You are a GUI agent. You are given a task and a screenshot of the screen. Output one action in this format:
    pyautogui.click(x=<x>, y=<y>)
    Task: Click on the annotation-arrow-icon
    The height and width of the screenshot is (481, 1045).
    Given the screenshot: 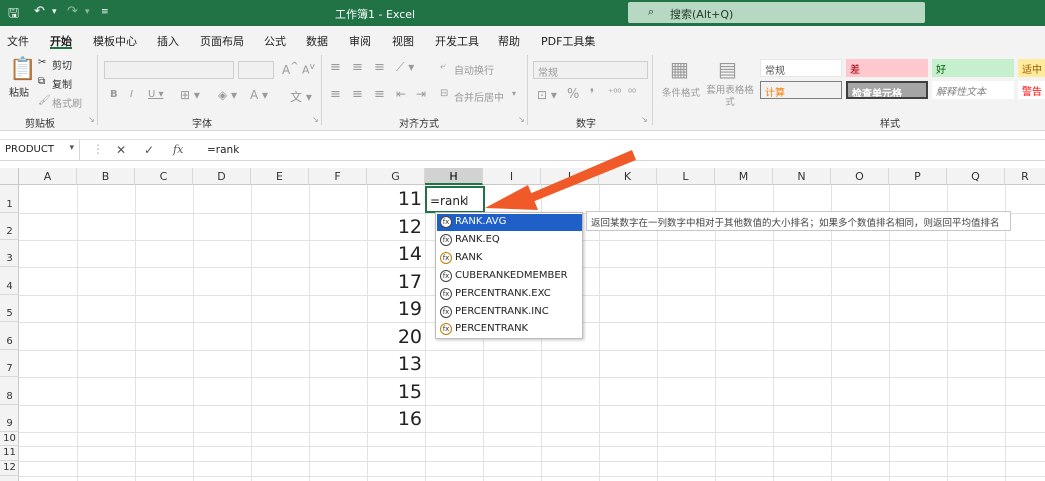 What is the action you would take?
    pyautogui.click(x=560, y=180)
    